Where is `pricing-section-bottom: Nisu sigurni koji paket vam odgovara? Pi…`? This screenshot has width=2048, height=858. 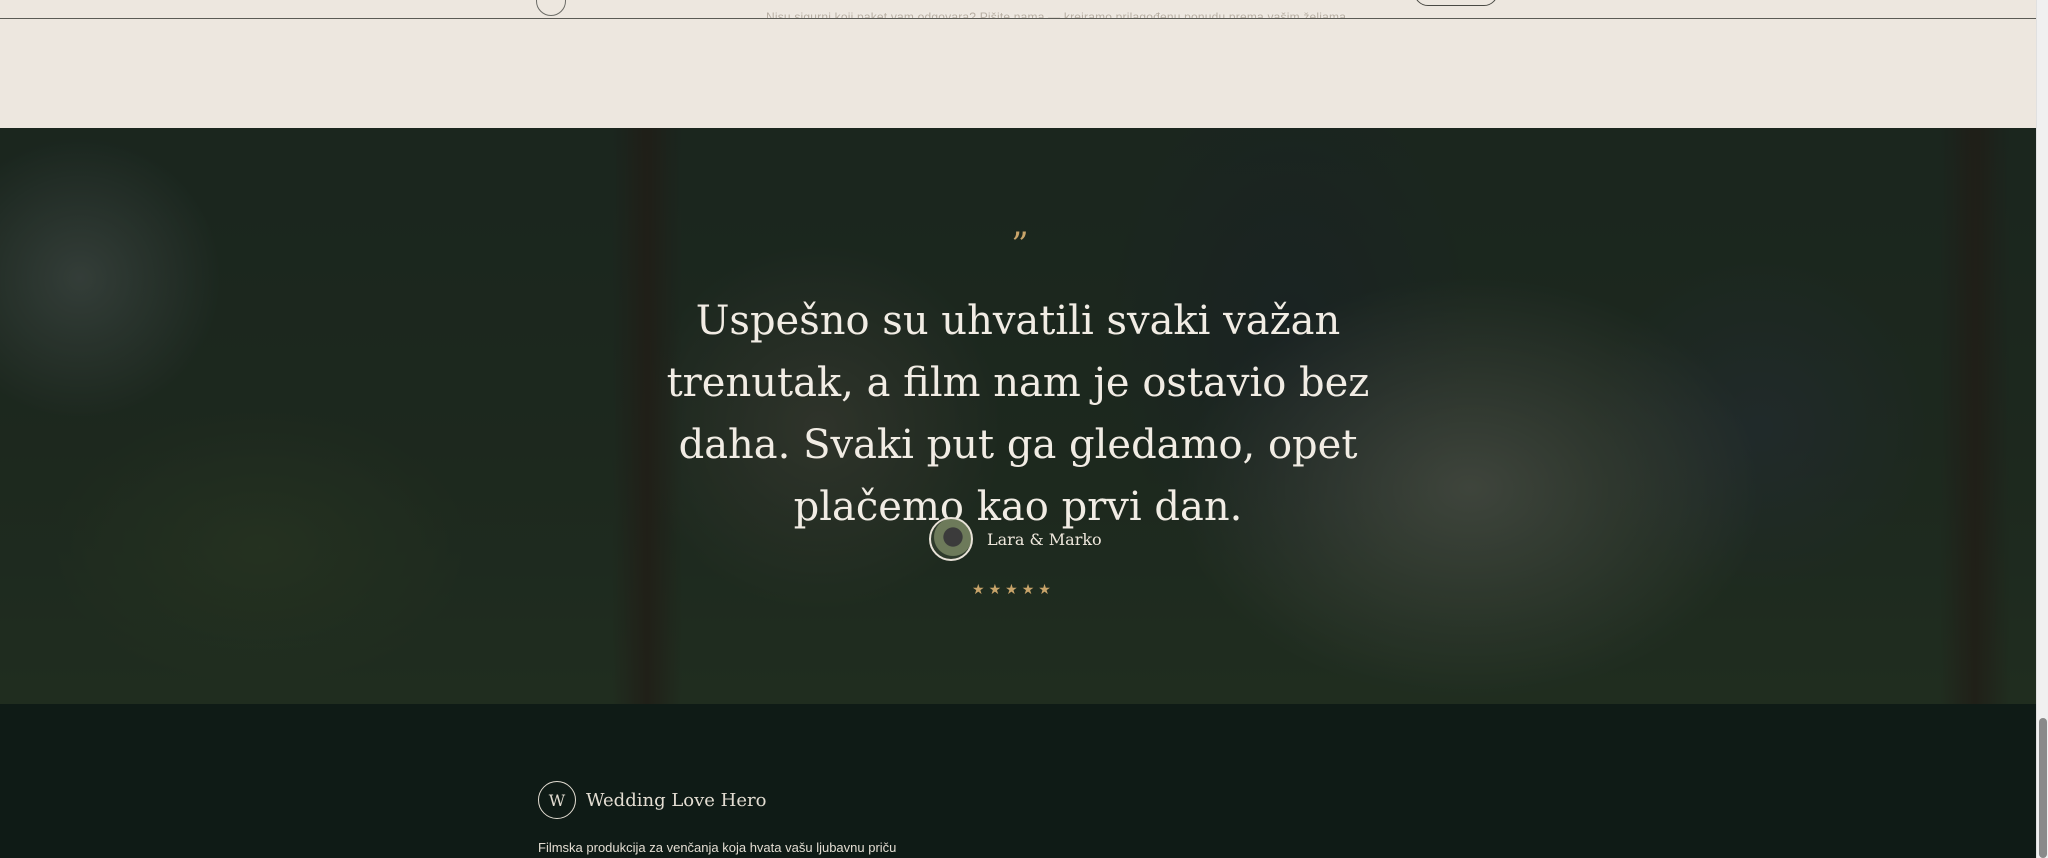
pricing-section-bottom: Nisu sigurni koji paket vam odgovara? Pi… is located at coordinates (1018, 64).